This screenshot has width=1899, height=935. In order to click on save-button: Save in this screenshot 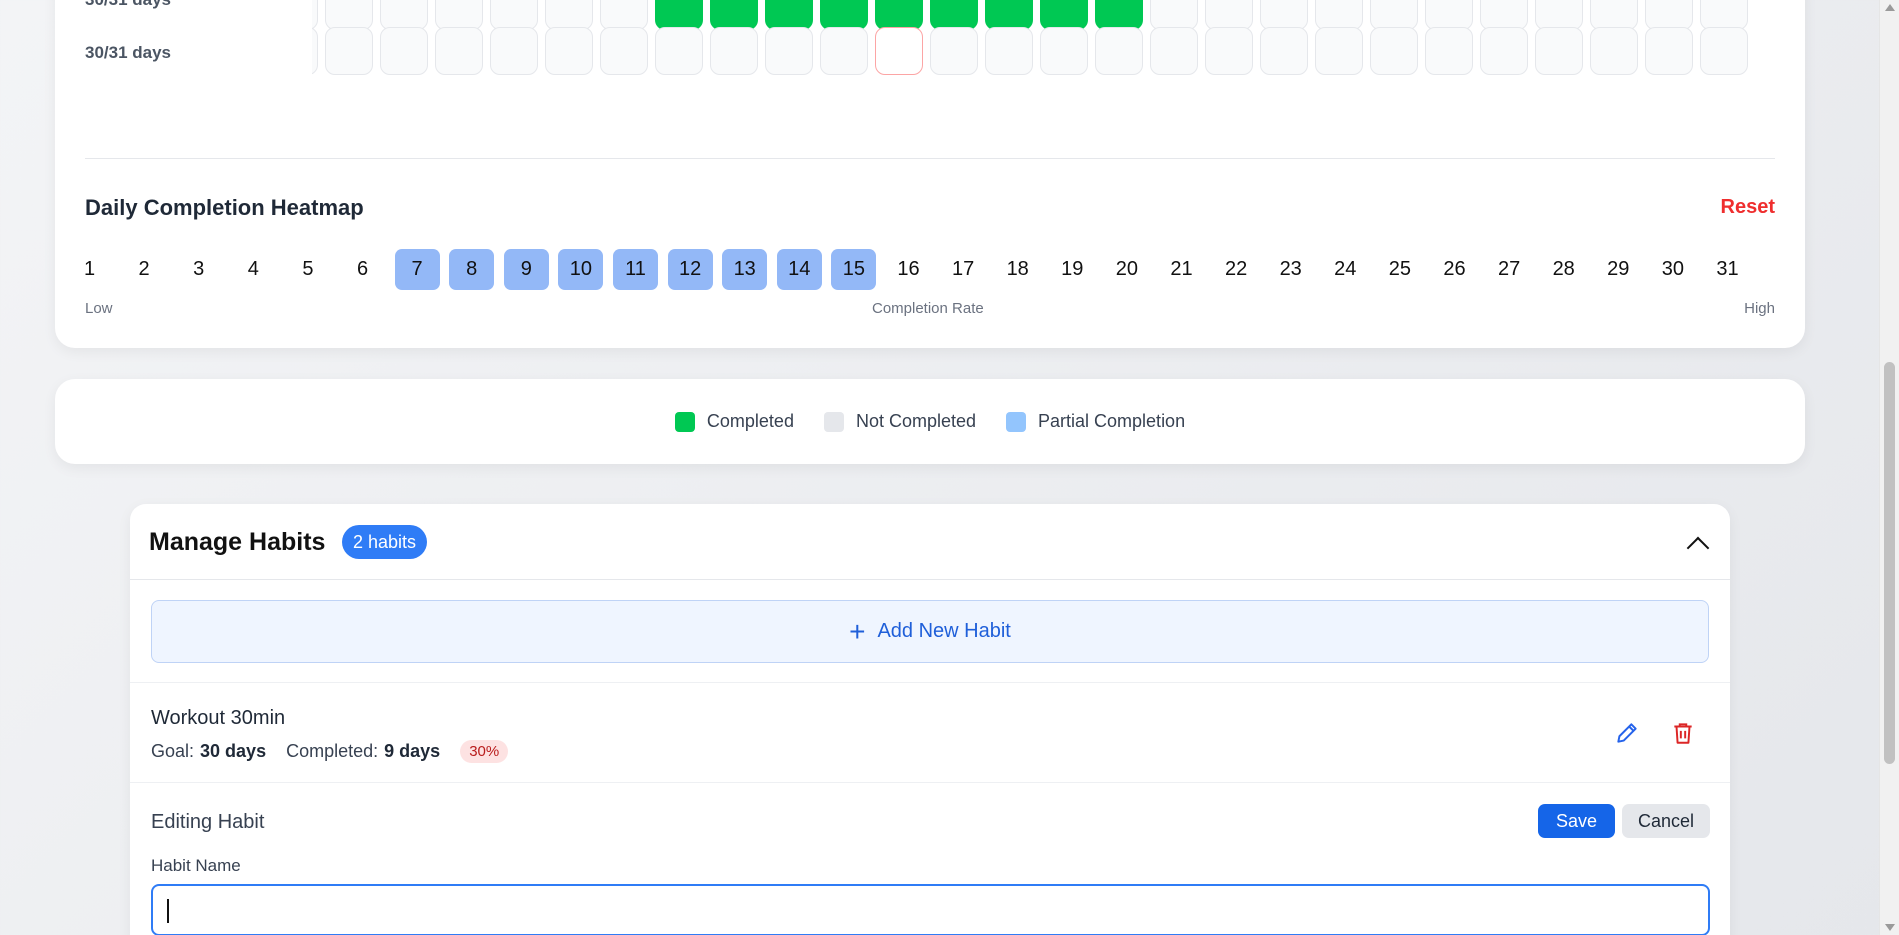, I will do `click(1576, 821)`.